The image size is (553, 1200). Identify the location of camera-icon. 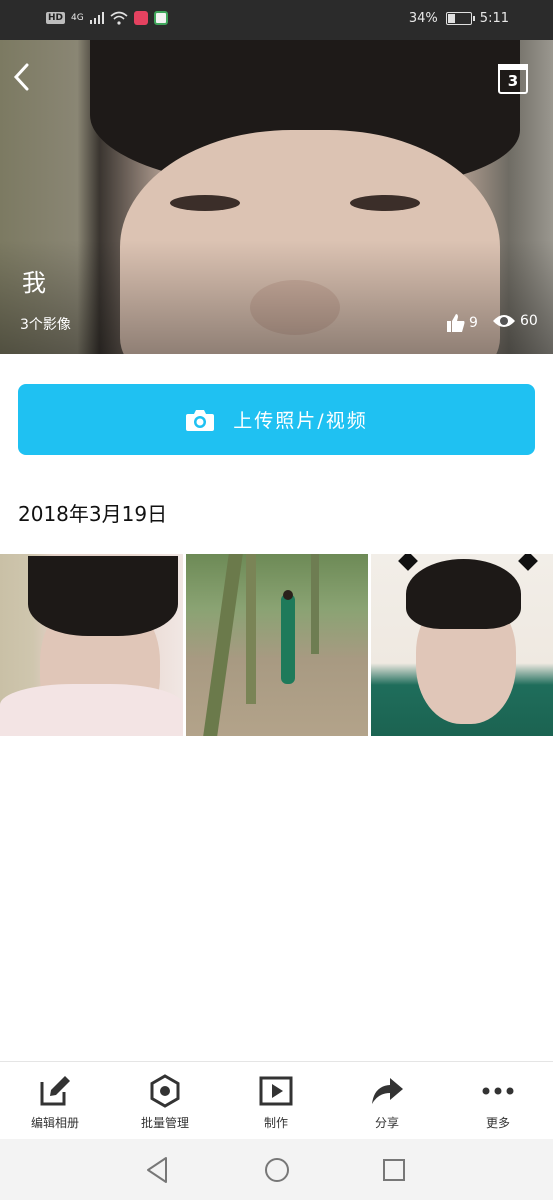
(200, 420).